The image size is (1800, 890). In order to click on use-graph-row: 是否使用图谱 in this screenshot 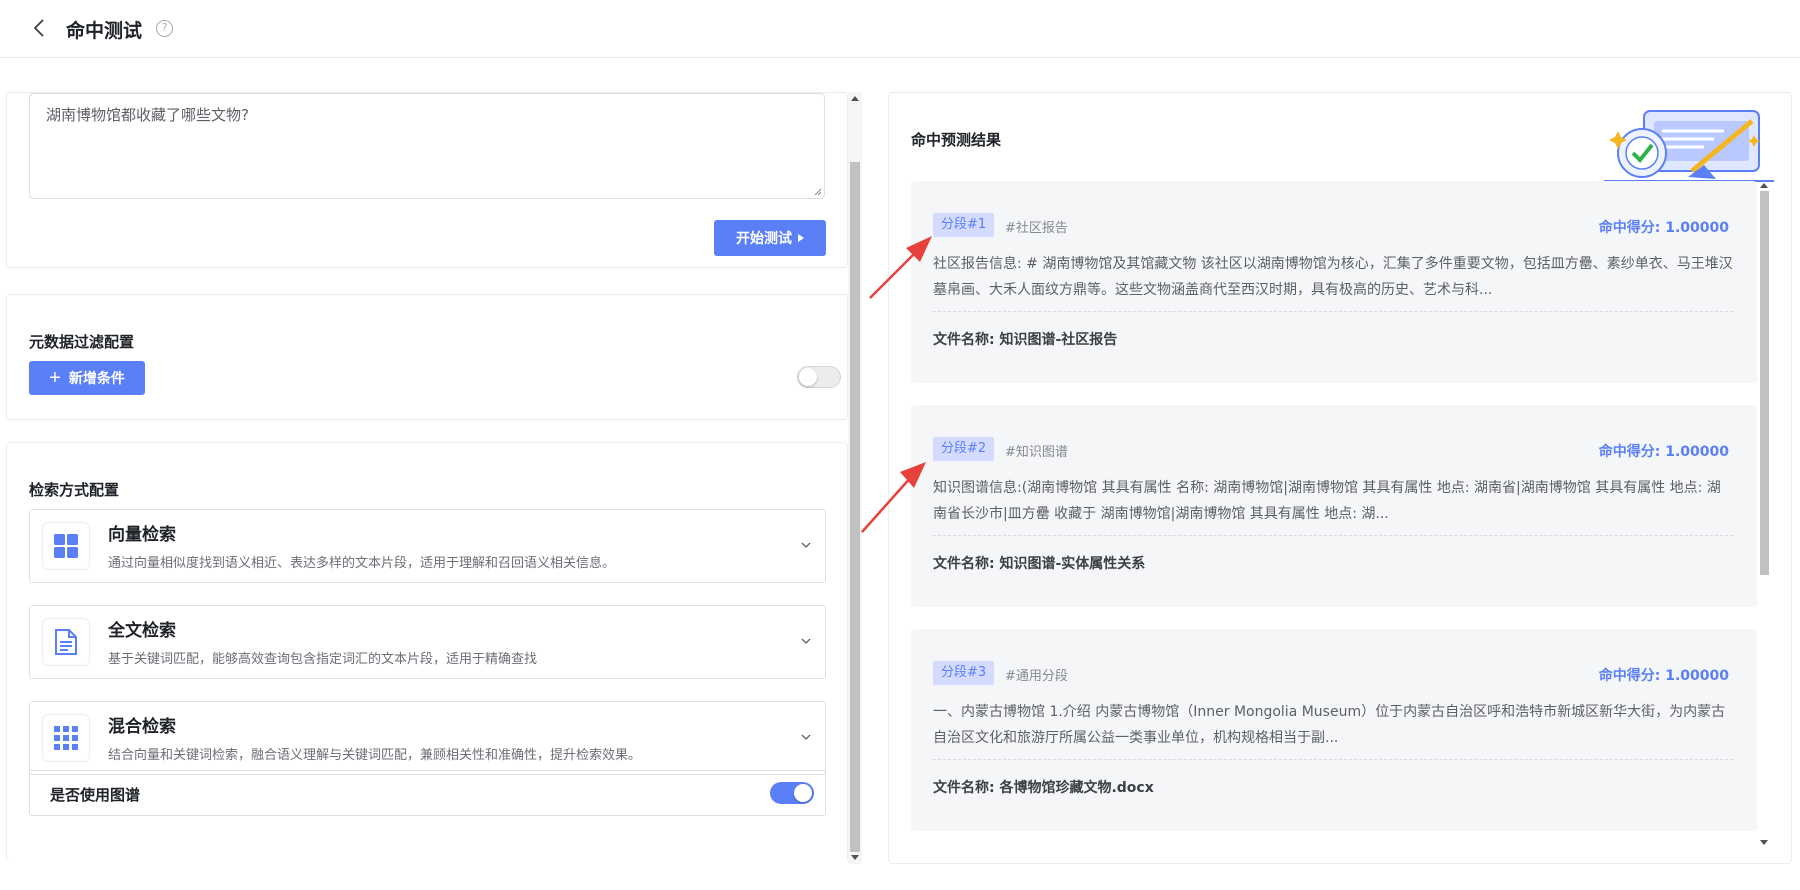, I will do `click(427, 793)`.